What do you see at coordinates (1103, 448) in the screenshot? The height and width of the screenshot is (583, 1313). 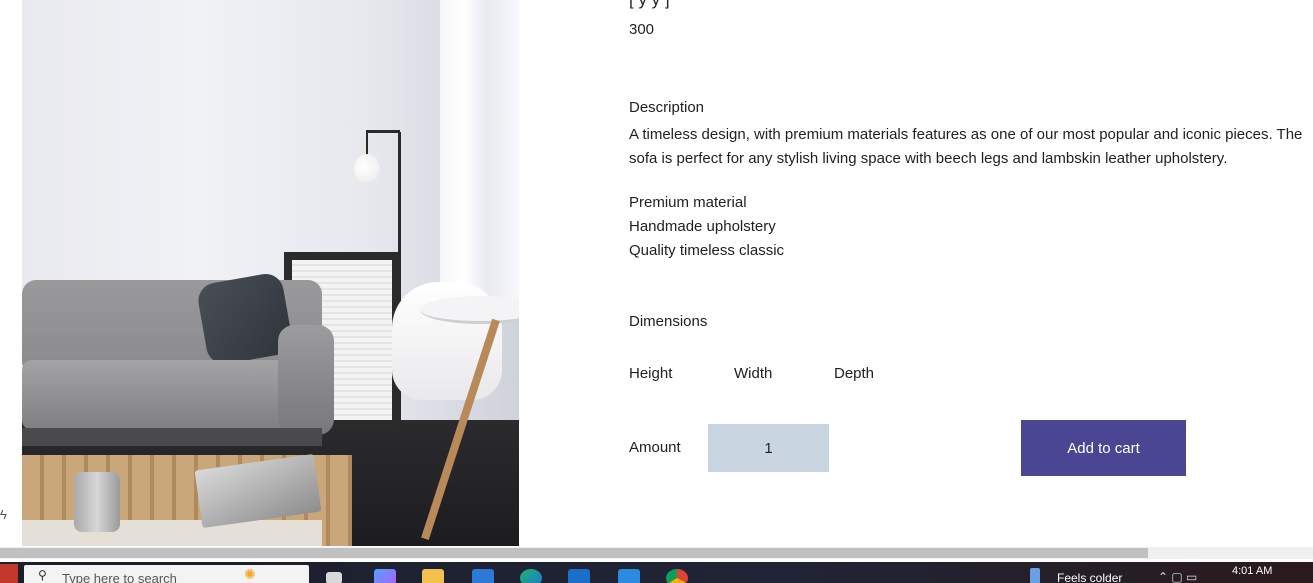 I see `add-to-cart-button: Add to cart` at bounding box center [1103, 448].